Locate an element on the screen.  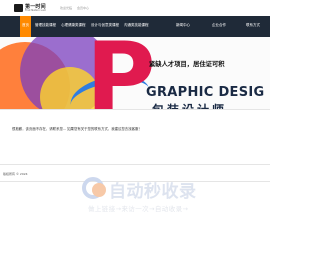
footer-line: 版权所有 © 2024 is located at coordinates (15, 174).